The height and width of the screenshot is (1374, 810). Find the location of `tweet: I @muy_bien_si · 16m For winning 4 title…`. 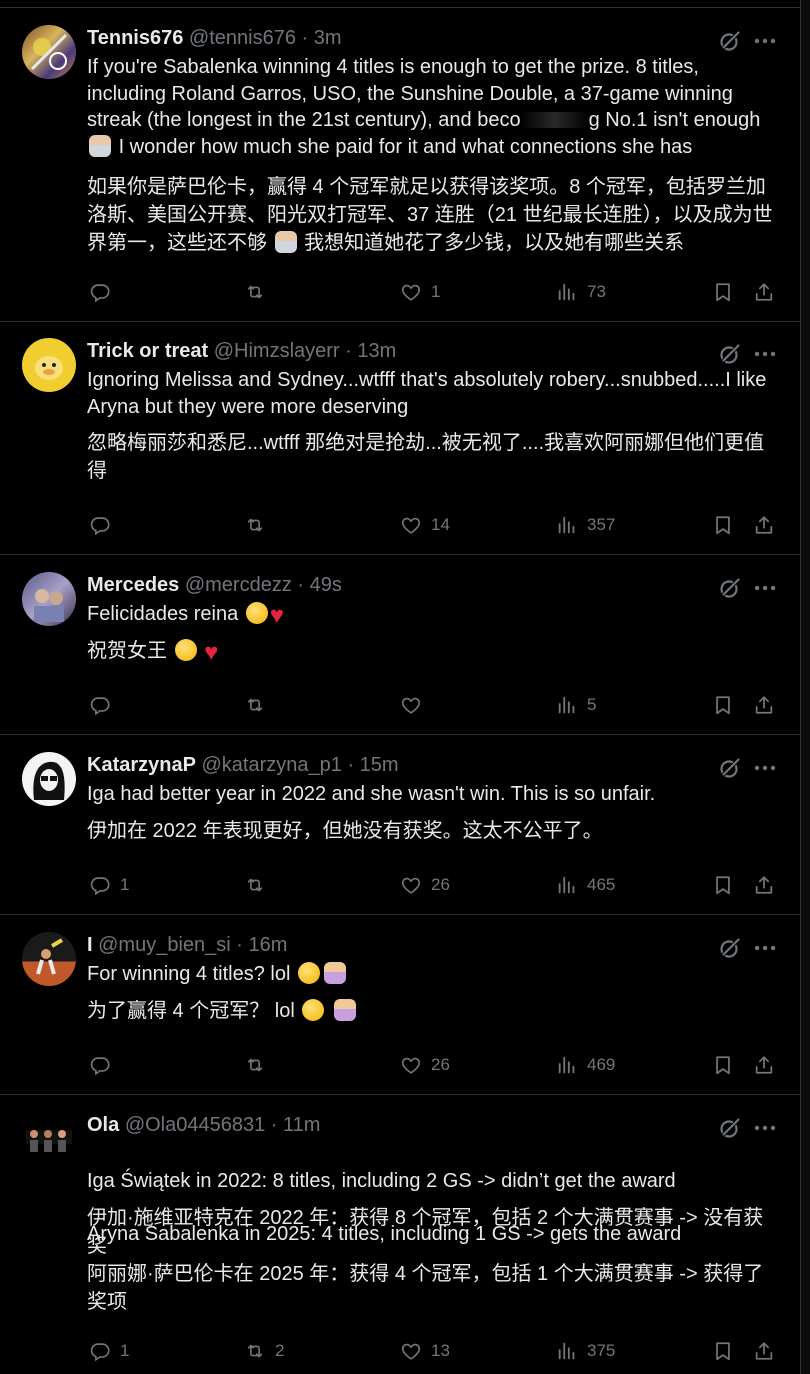

tweet: I @muy_bien_si · 16m For winning 4 title… is located at coordinates (400, 1005).